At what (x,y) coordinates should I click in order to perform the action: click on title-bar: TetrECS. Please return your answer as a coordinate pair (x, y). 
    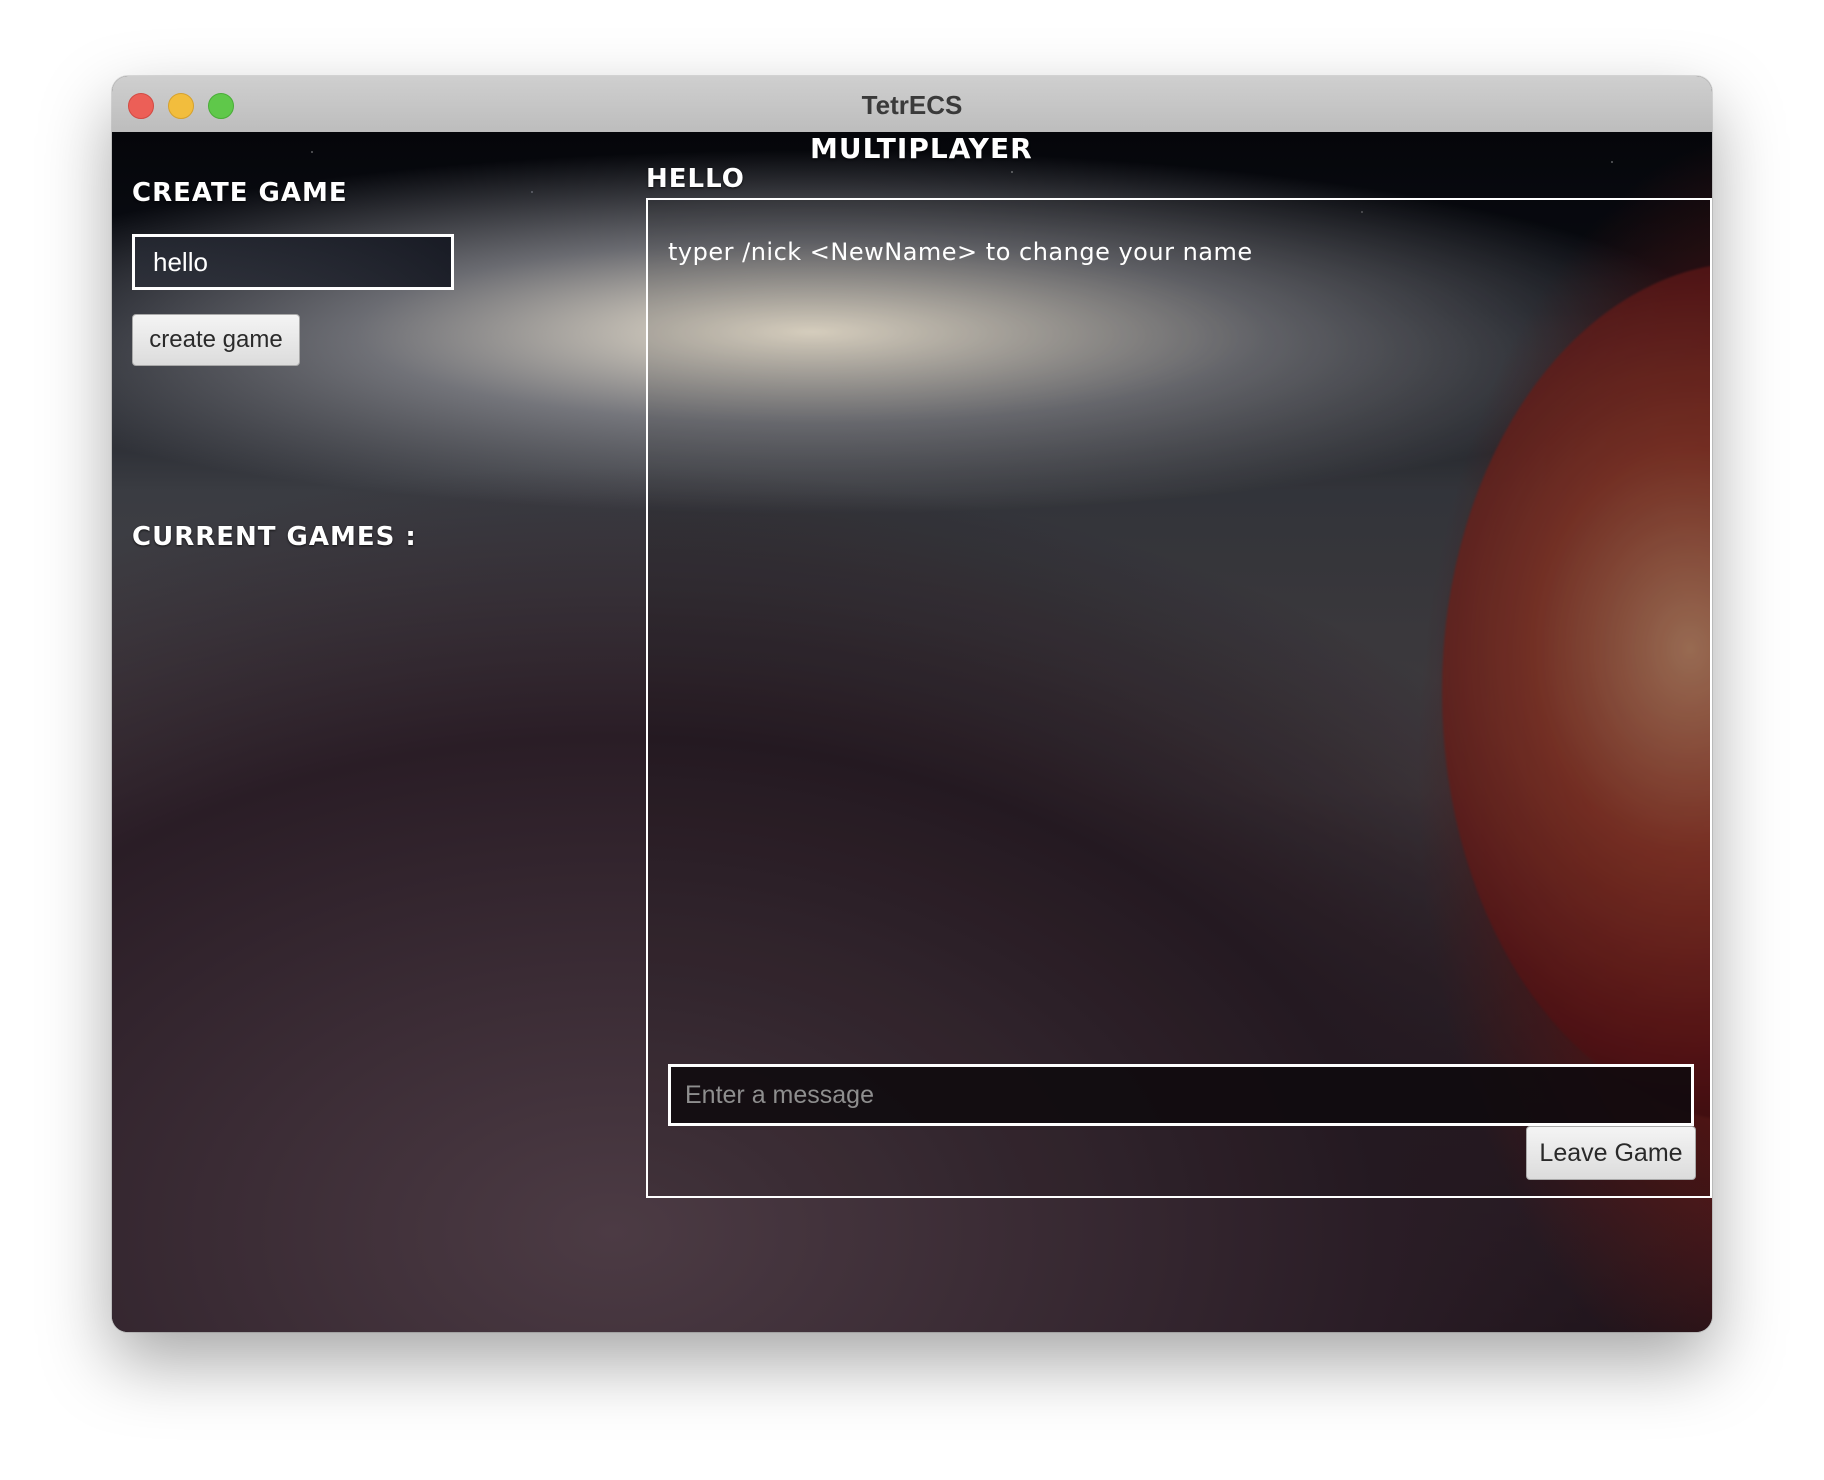
    Looking at the image, I should click on (912, 104).